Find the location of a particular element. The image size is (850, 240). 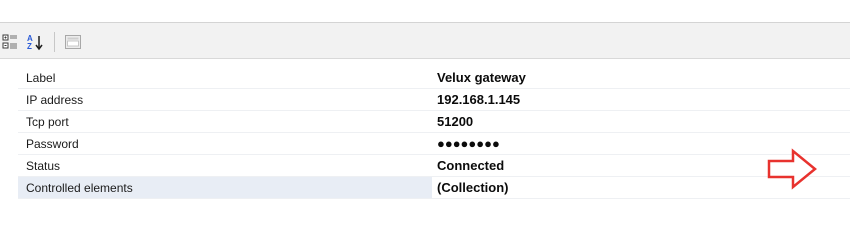

property-value: 51200 is located at coordinates (641, 122).